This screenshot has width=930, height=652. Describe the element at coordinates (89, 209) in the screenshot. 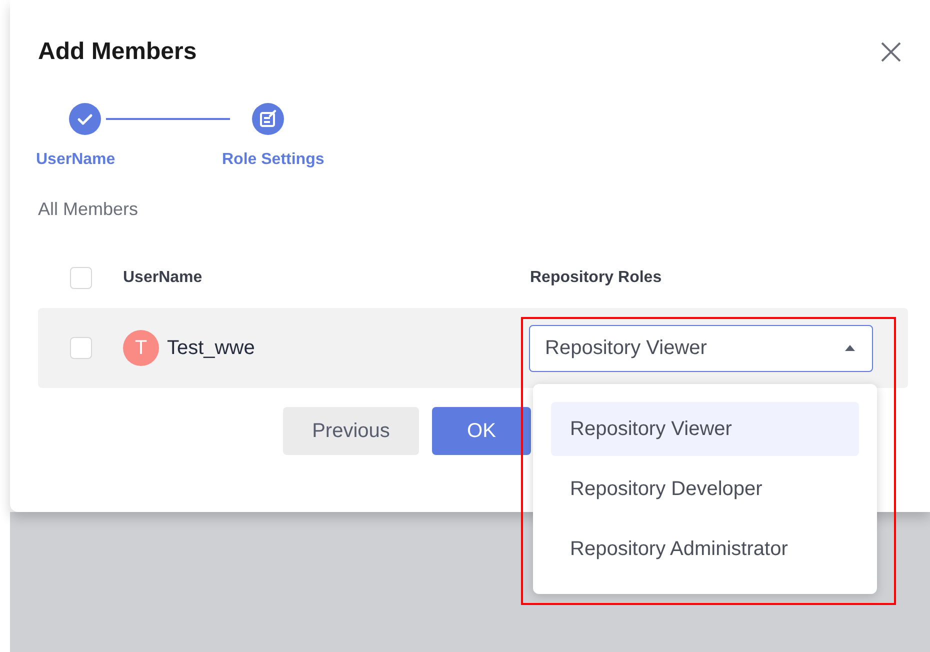

I see `section-label: All Members` at that location.